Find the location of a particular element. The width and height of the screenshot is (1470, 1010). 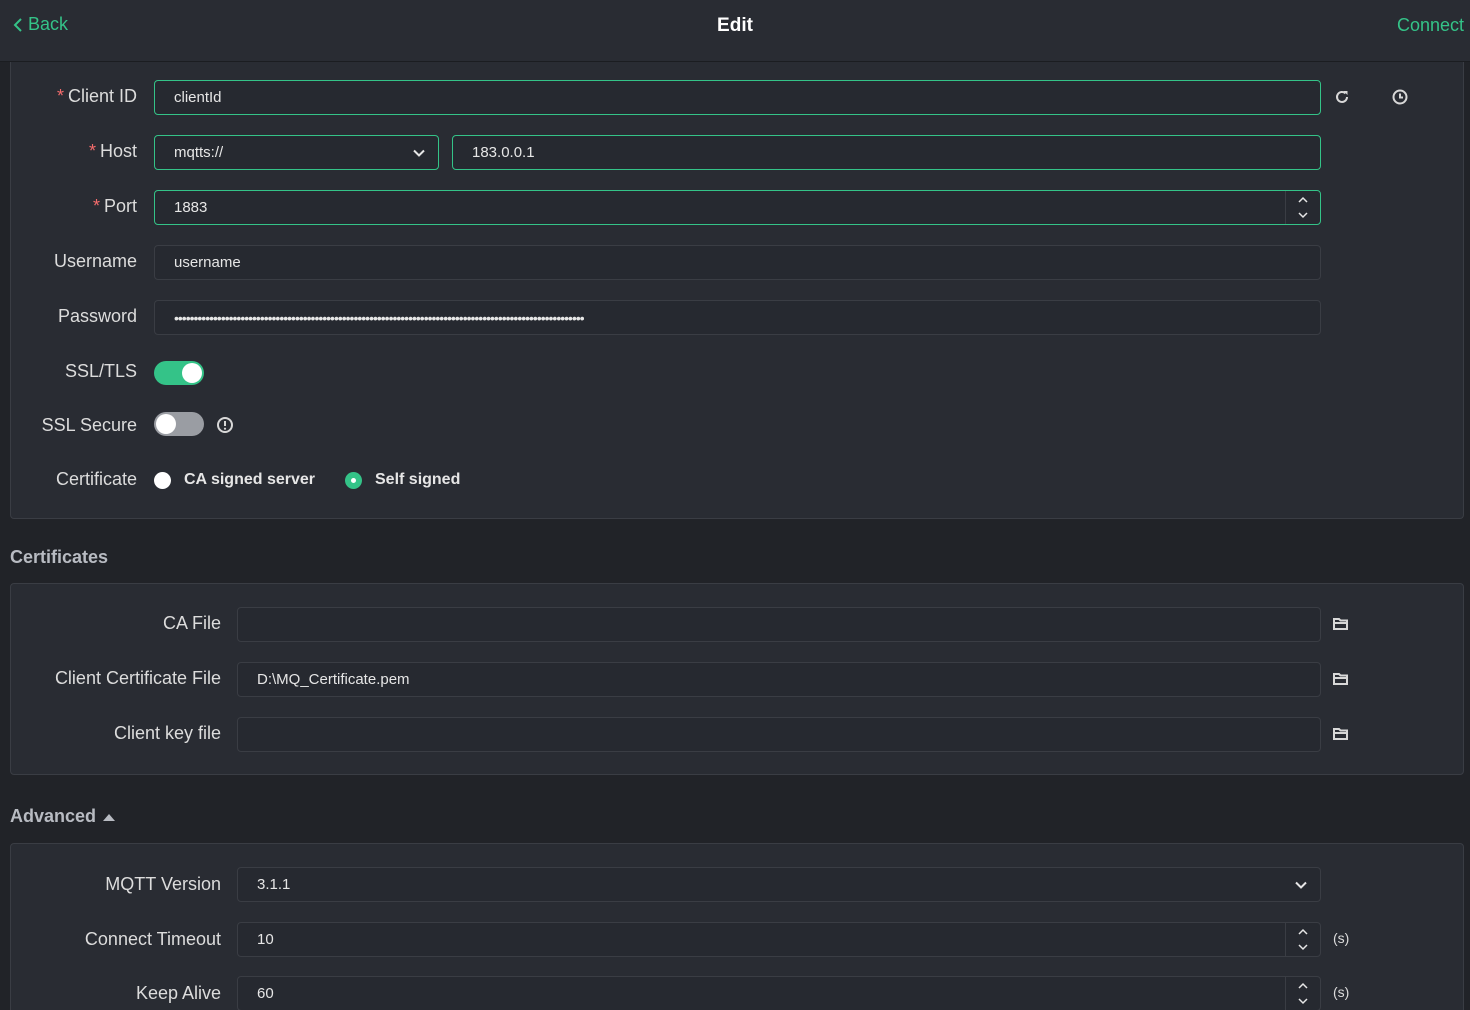

client-id-input: clientId is located at coordinates (737, 97).